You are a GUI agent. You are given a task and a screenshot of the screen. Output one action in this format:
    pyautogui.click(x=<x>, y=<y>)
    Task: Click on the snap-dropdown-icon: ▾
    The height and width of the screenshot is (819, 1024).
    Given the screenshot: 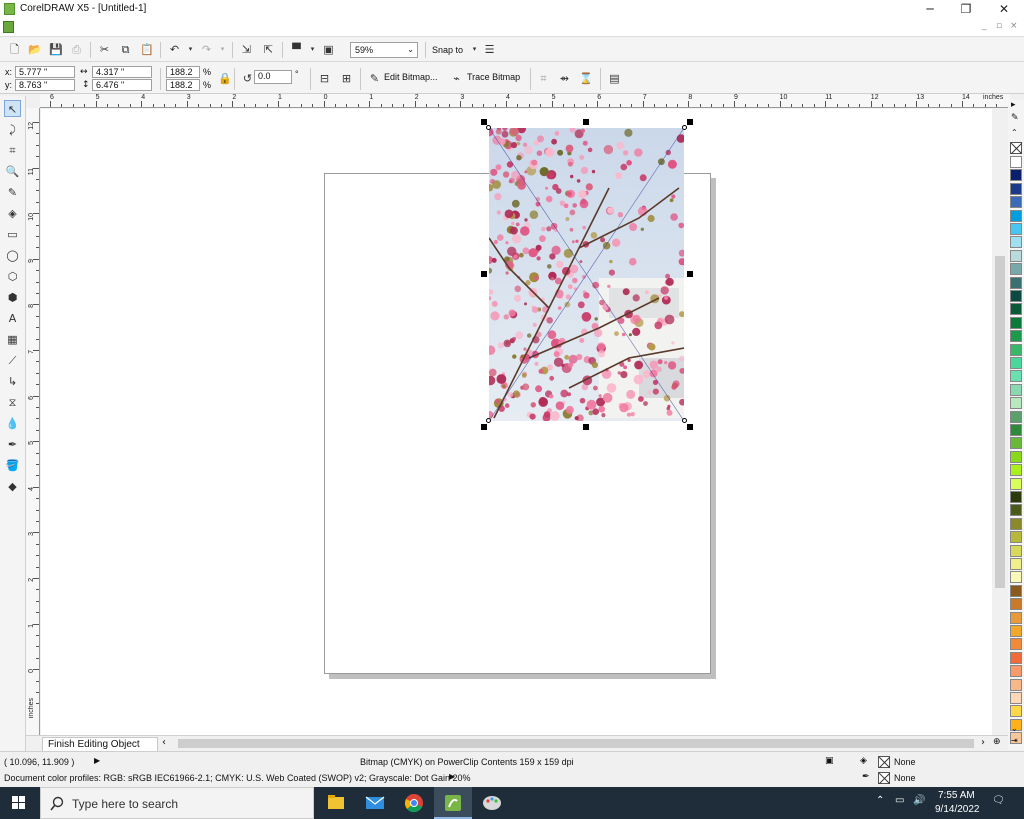 What is the action you would take?
    pyautogui.click(x=474, y=49)
    